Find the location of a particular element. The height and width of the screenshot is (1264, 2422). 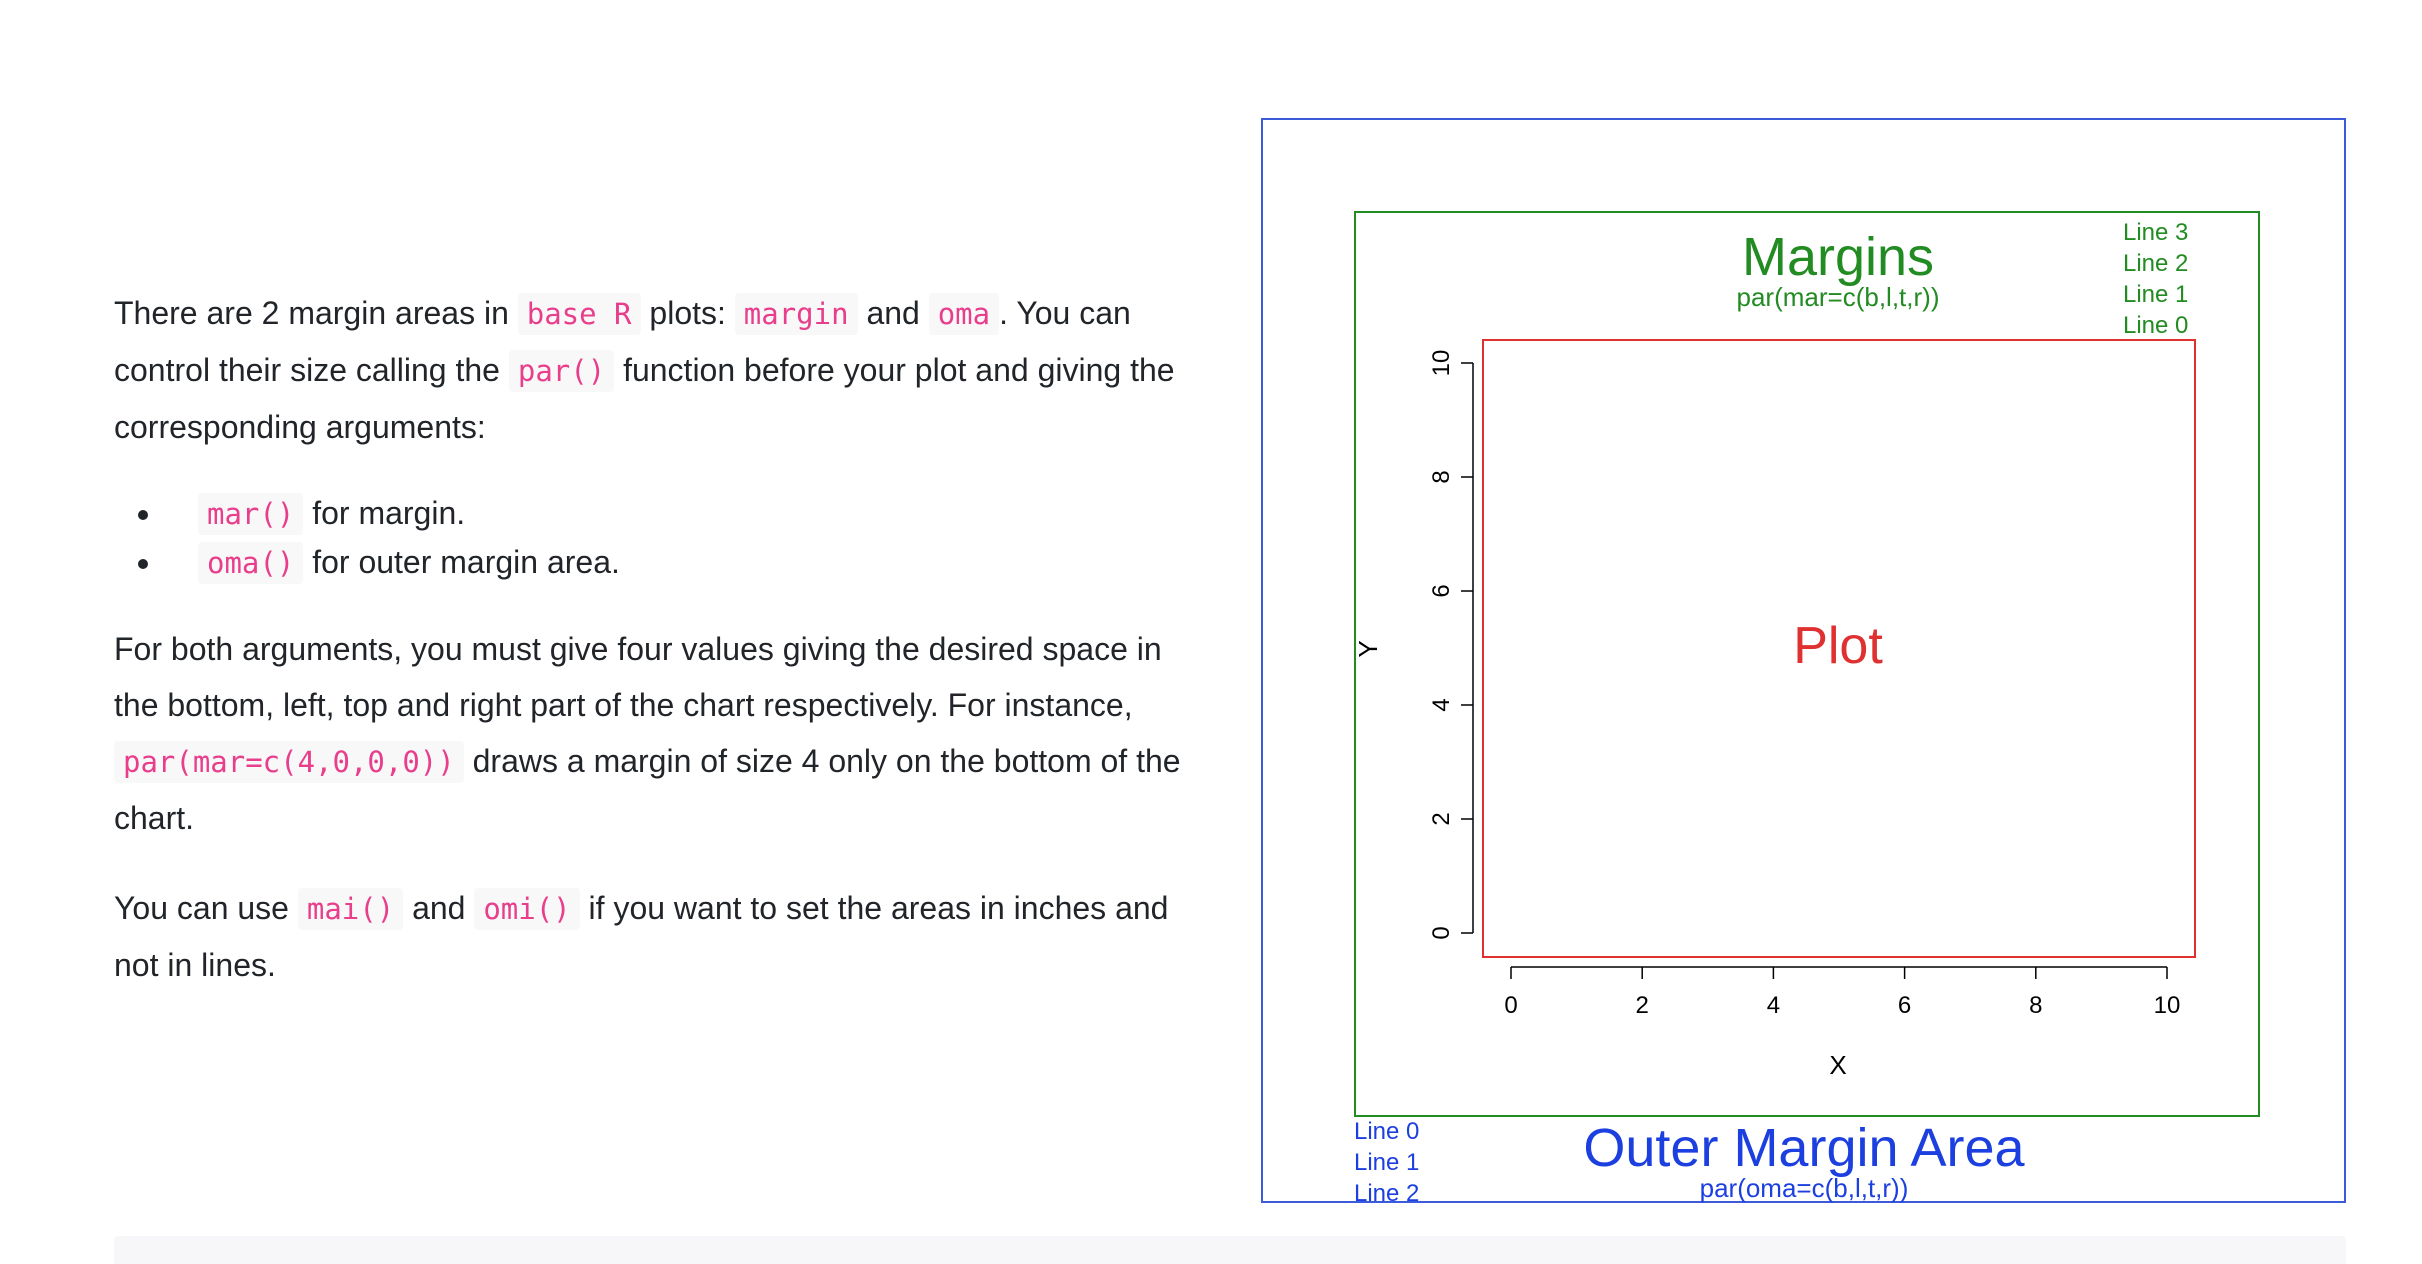

list-item-text: for margin. is located at coordinates (384, 513).